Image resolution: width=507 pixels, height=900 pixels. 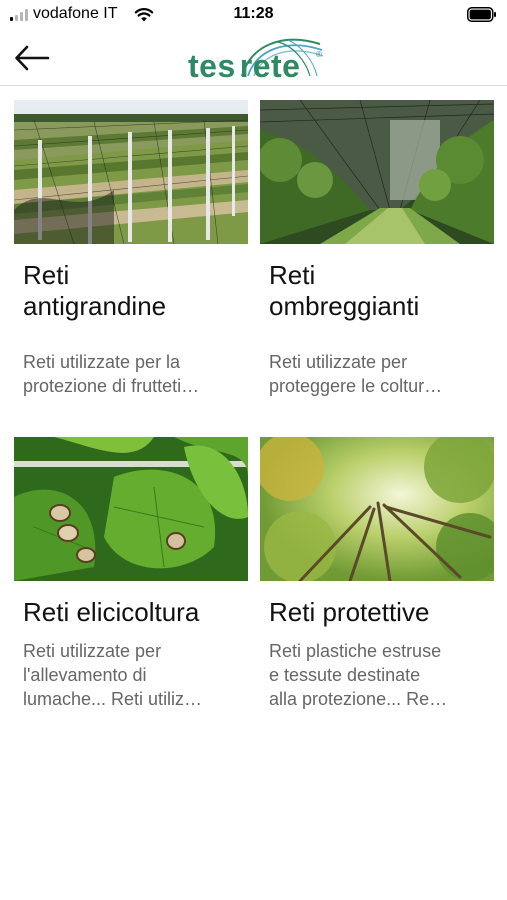 I want to click on status-time: 11:28, so click(x=253, y=13).